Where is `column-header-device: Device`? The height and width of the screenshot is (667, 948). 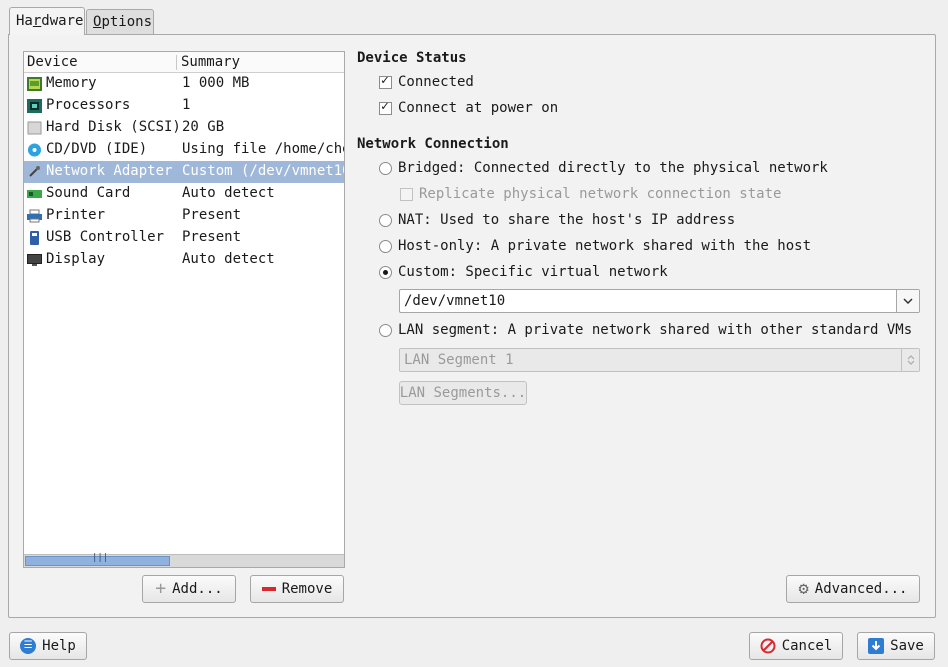
column-header-device: Device is located at coordinates (52, 62).